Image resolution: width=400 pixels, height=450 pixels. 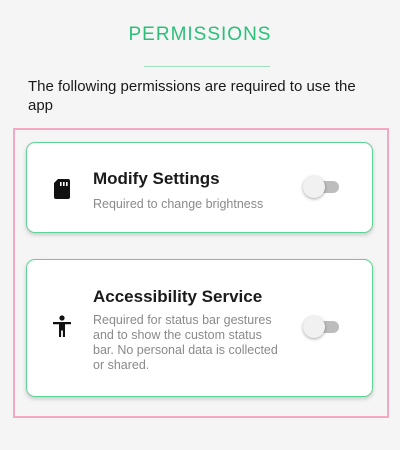 I want to click on permission-title: Modify Settings, so click(x=156, y=178).